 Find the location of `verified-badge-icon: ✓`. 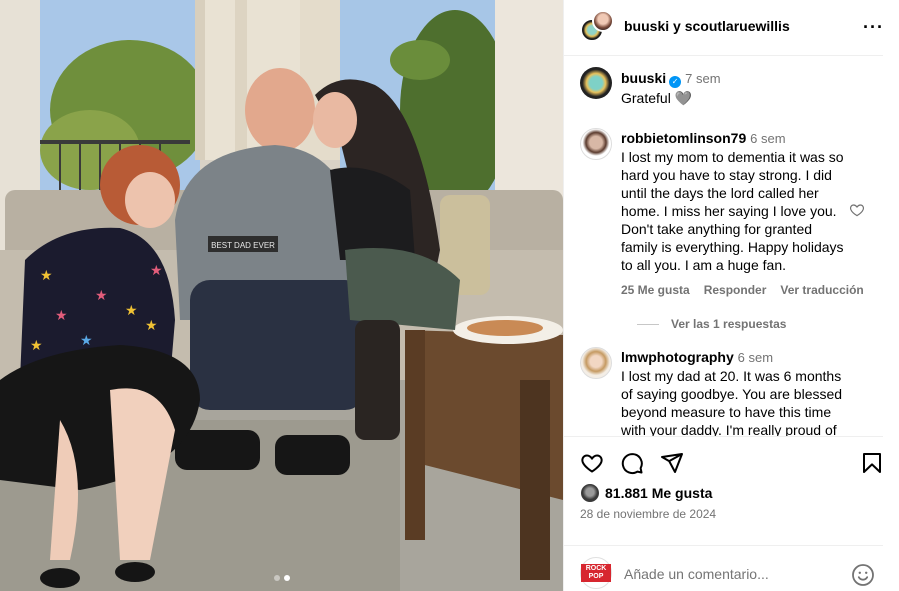

verified-badge-icon: ✓ is located at coordinates (675, 82).